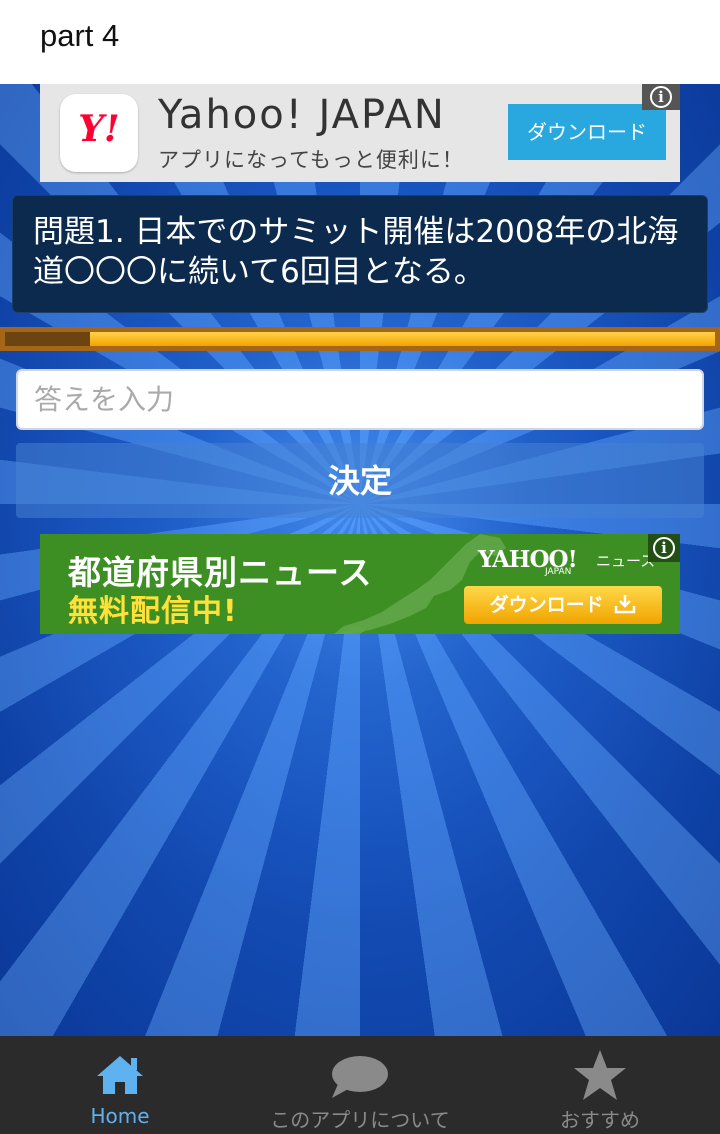 This screenshot has height=1134, width=720. I want to click on nav-home-label: Home, so click(120, 1116).